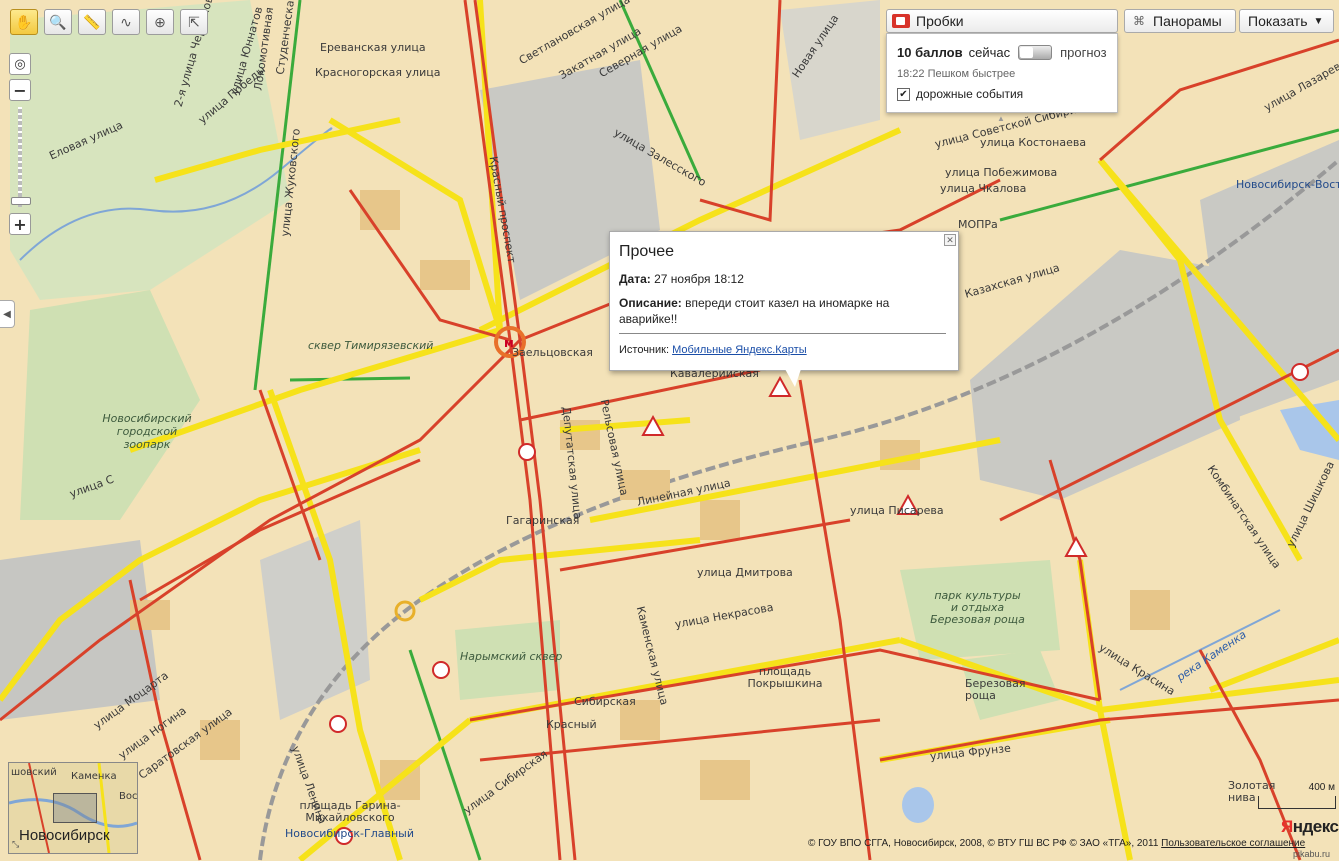 The image size is (1339, 861). What do you see at coordinates (350, 811) in the screenshot?
I see `square-label: площадь Гарина-Михайловского` at bounding box center [350, 811].